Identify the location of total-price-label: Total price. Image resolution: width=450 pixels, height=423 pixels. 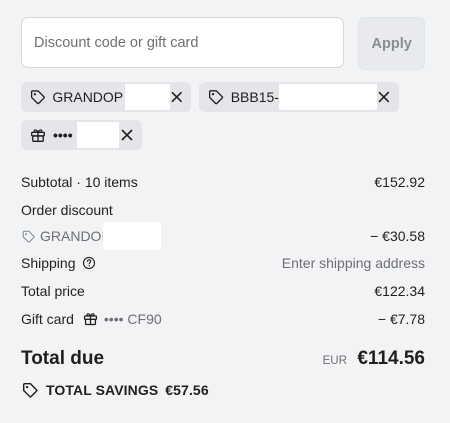
(53, 291).